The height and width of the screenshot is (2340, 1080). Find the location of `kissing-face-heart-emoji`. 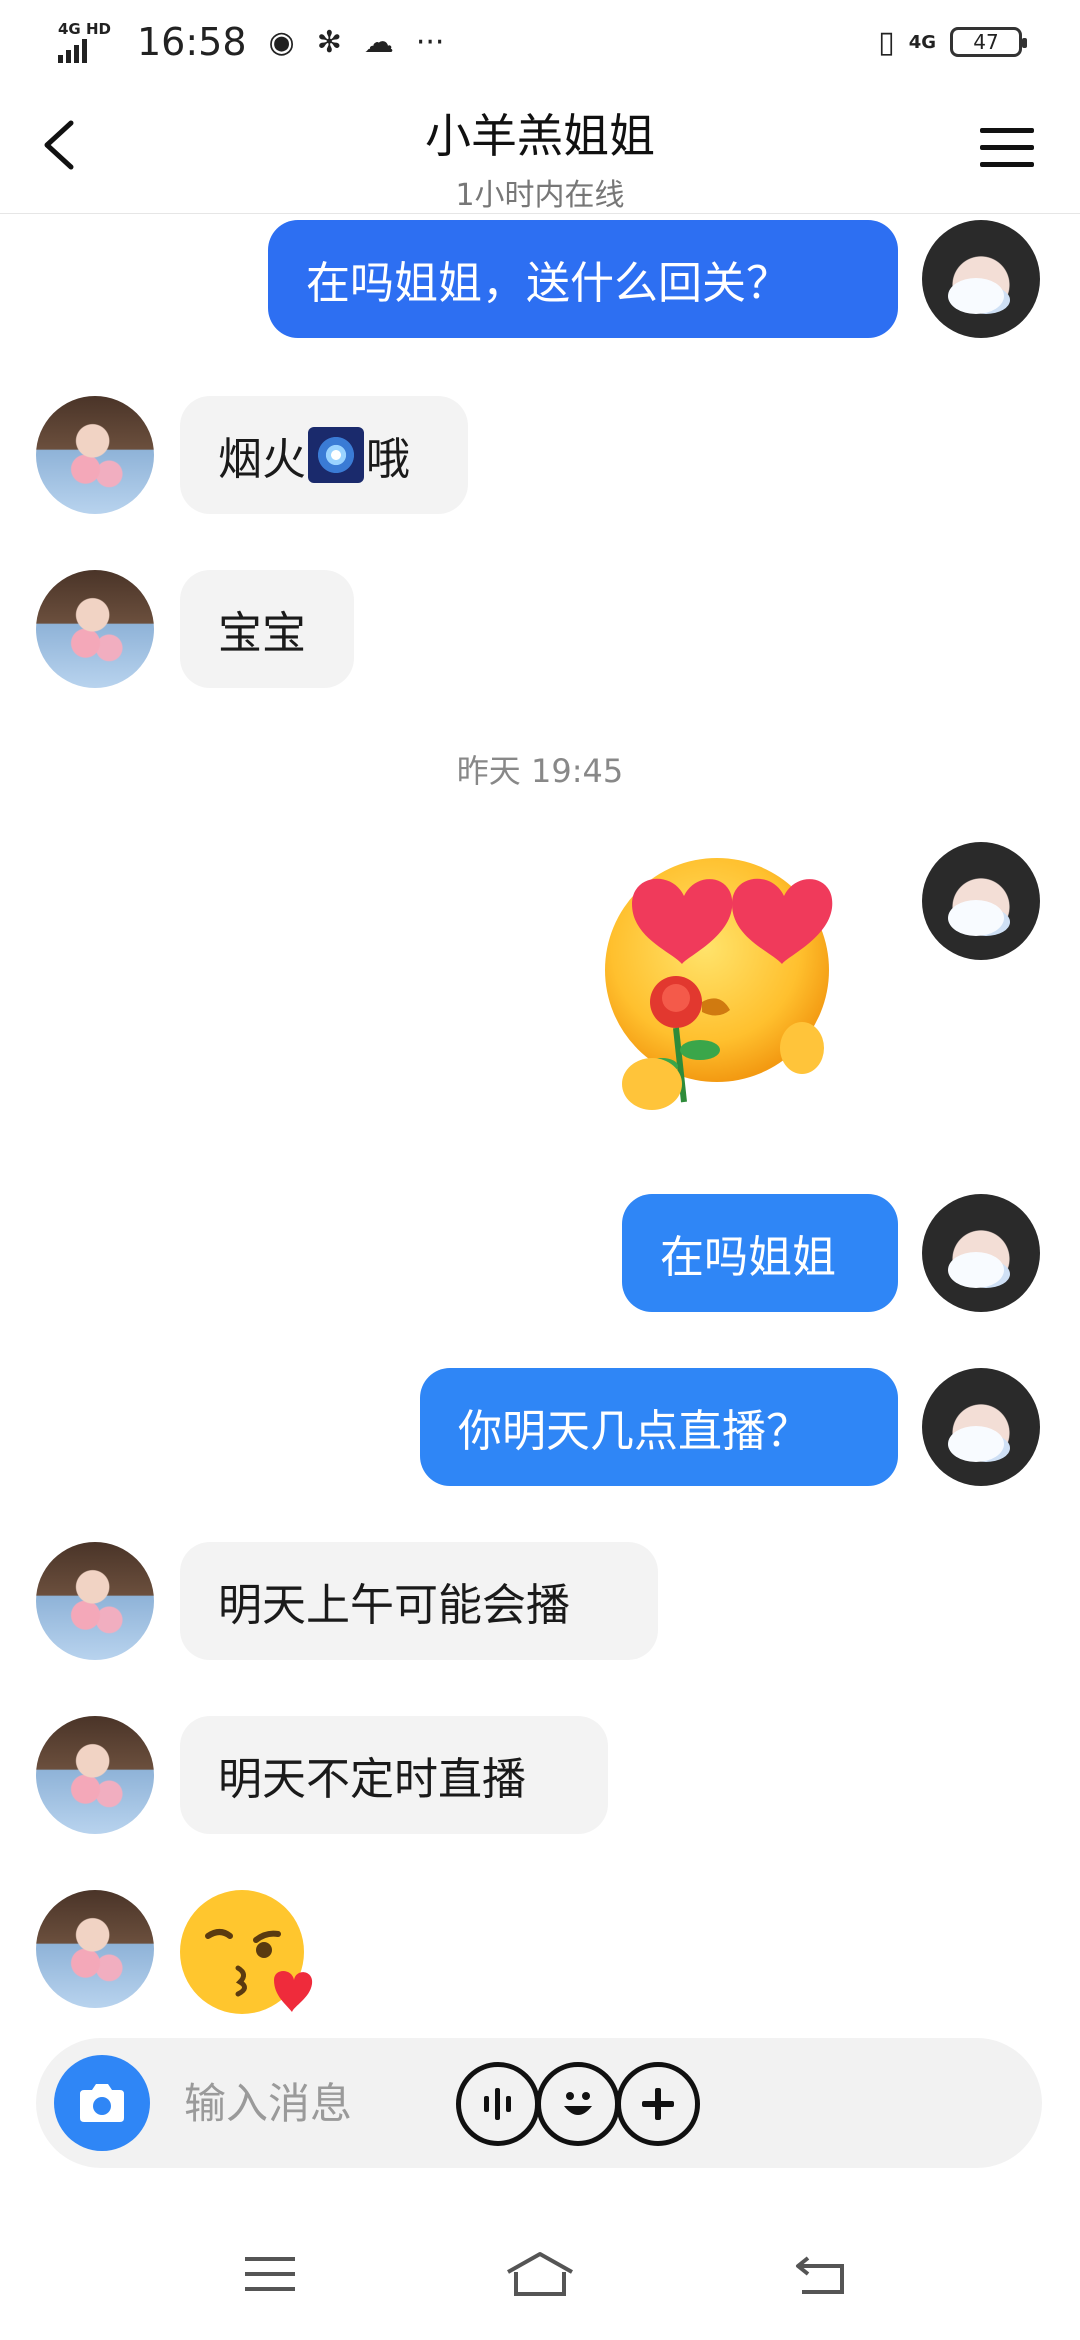

kissing-face-heart-emoji is located at coordinates (248, 1954).